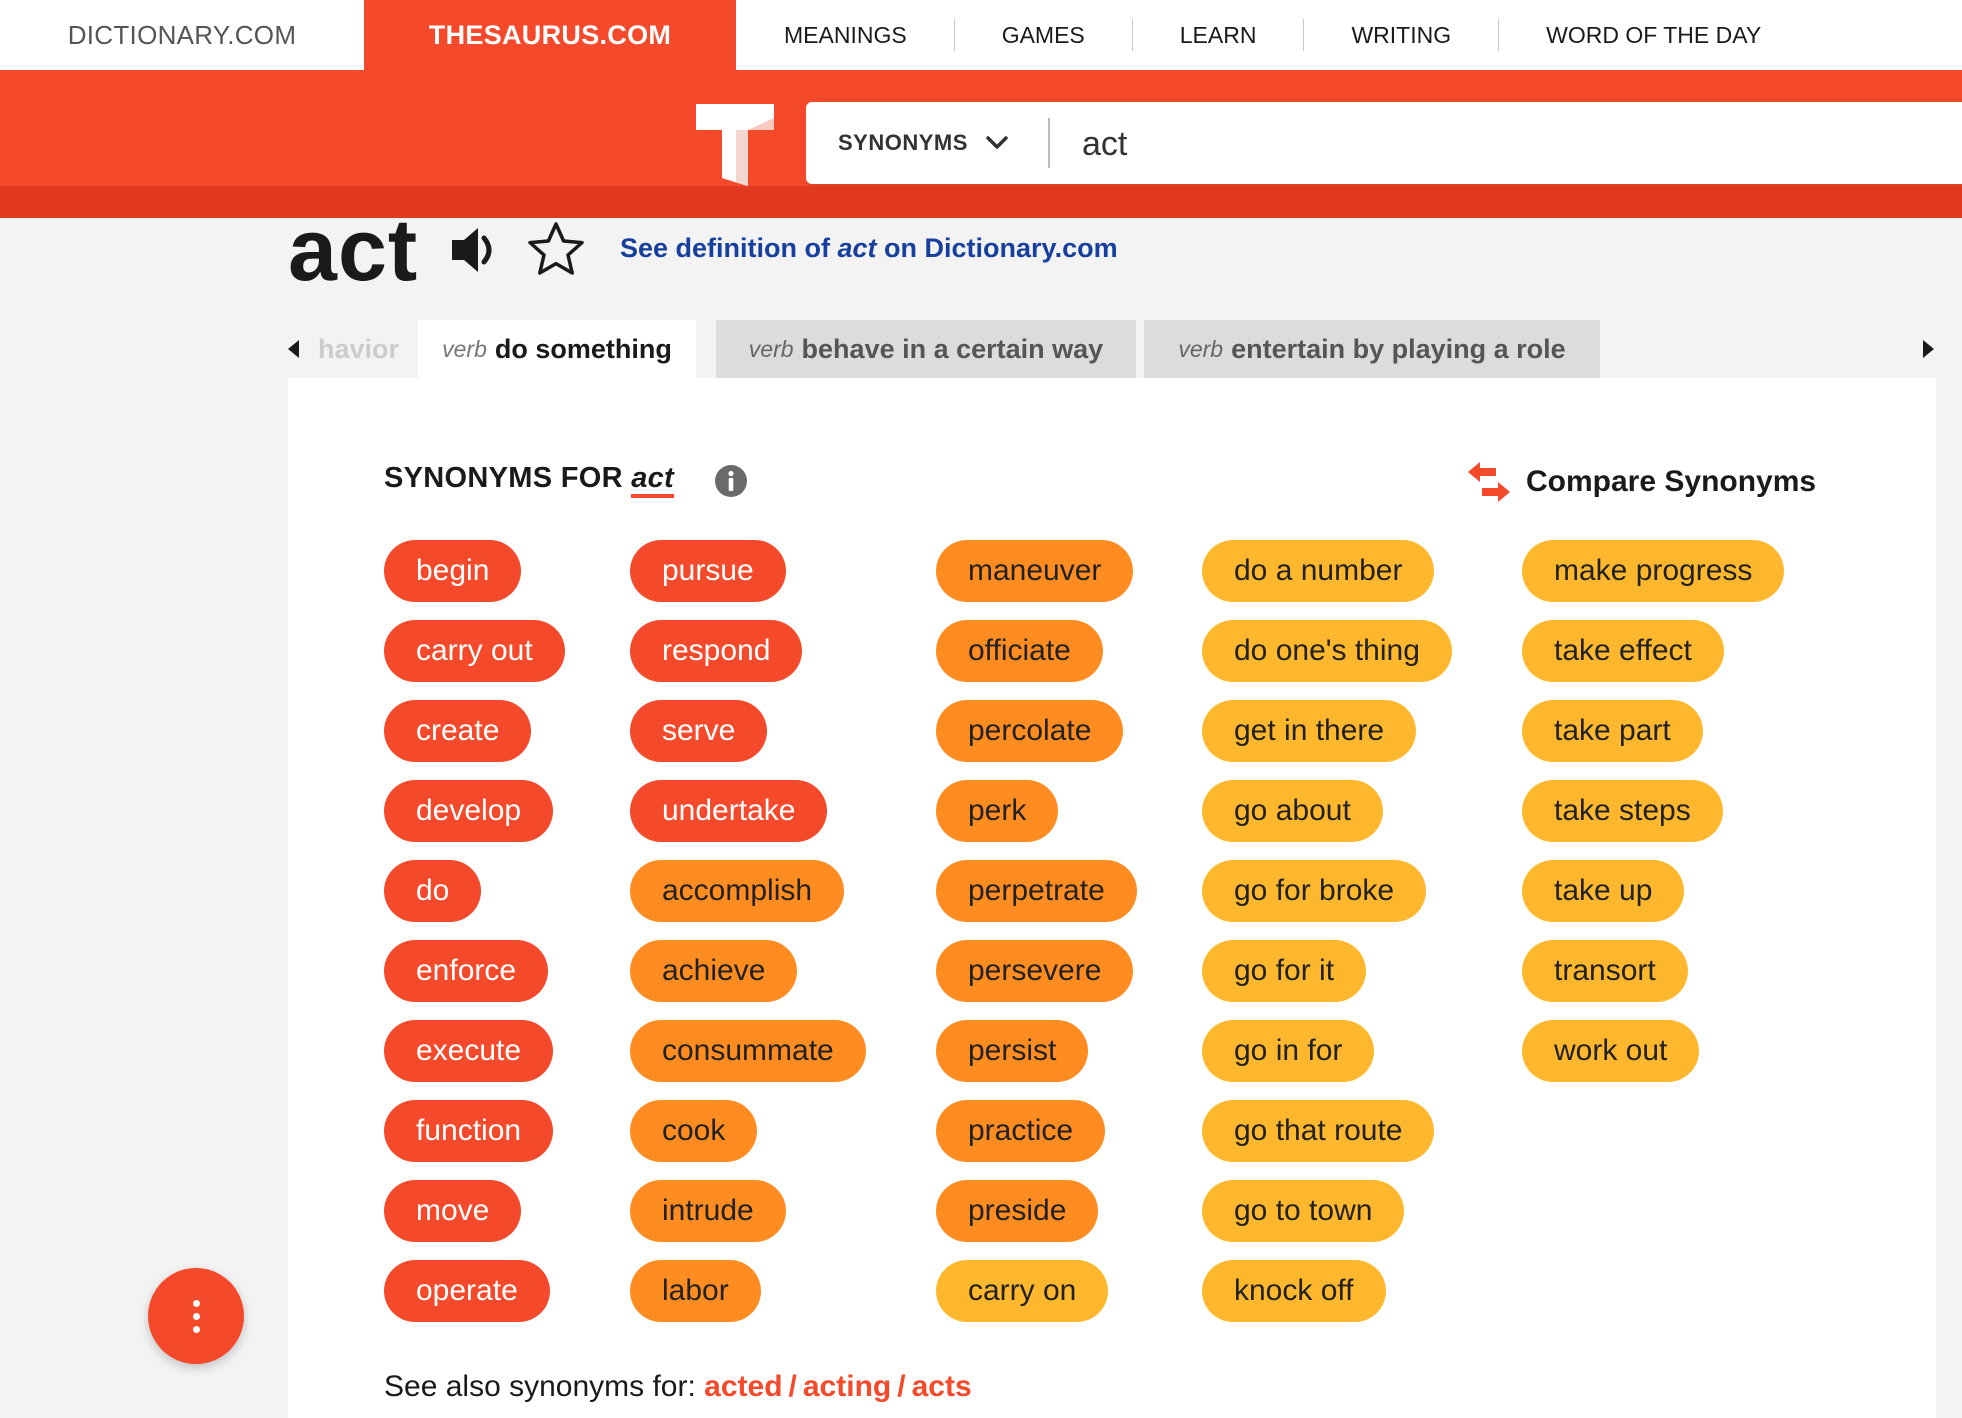 This screenshot has height=1418, width=1962. Describe the element at coordinates (708, 1211) in the screenshot. I see `synonym-pill: intrude` at that location.